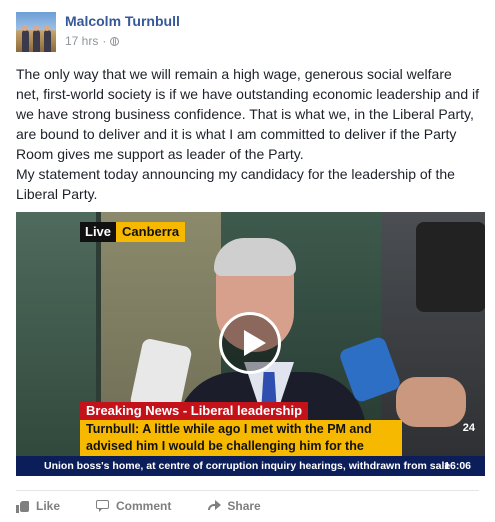  What do you see at coordinates (431, 402) in the screenshot?
I see `reporter-hand` at bounding box center [431, 402].